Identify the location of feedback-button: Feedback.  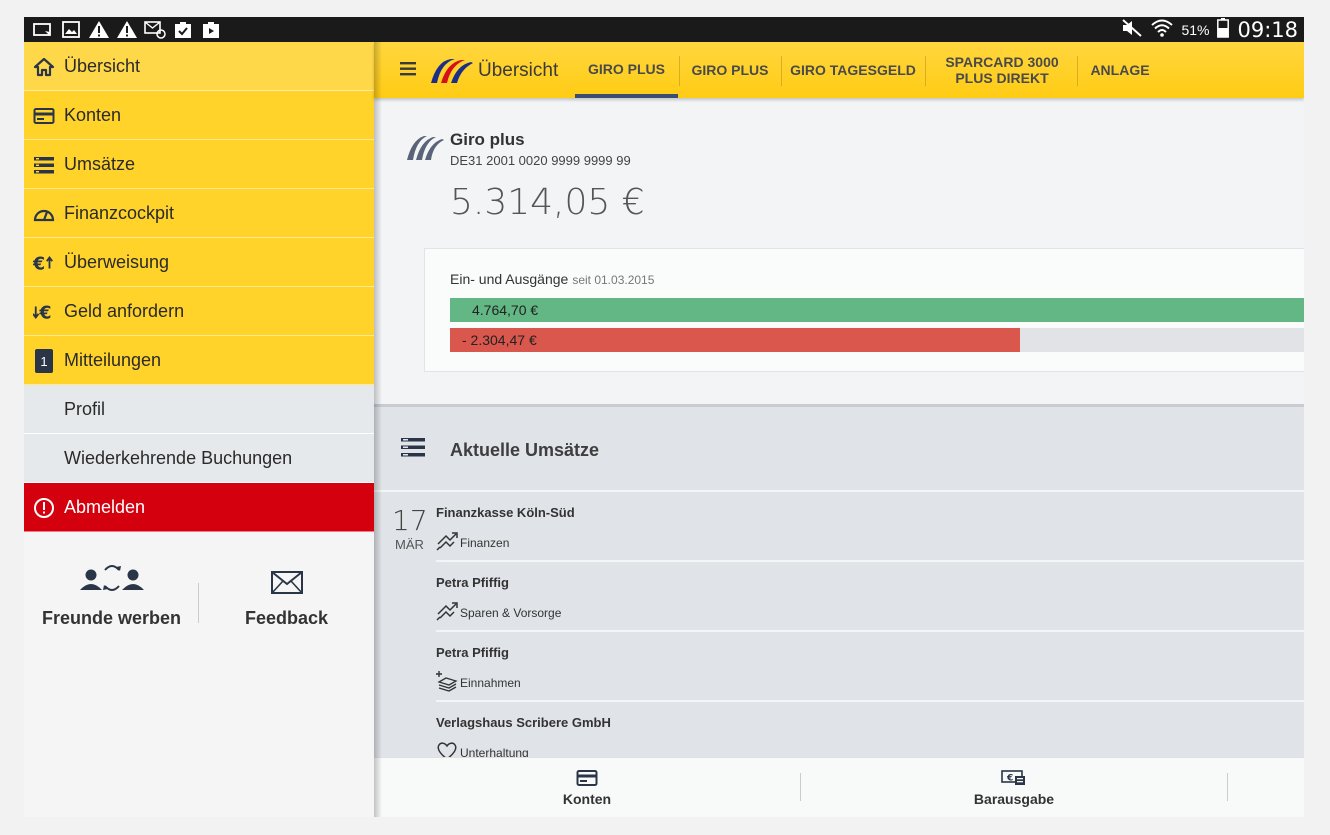
(286, 592).